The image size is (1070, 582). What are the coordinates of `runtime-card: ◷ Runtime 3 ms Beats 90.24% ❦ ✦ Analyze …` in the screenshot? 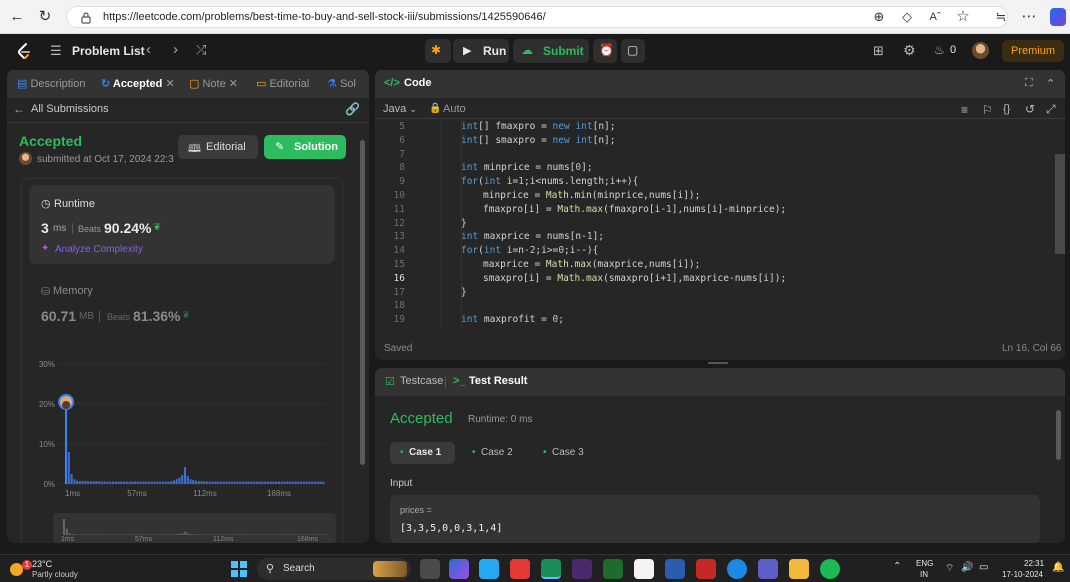 It's located at (182, 224).